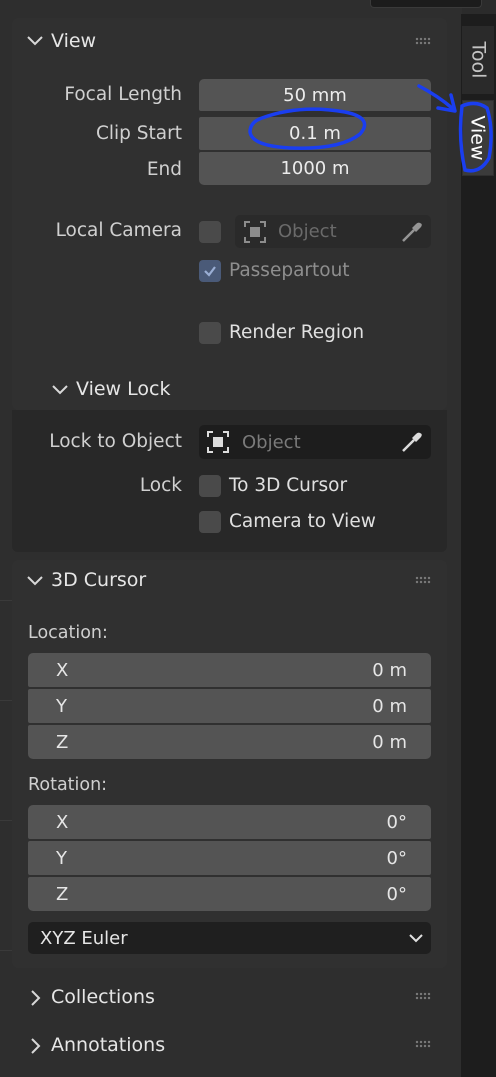 This screenshot has width=496, height=1077. Describe the element at coordinates (389, 706) in the screenshot. I see `location-y-value: 0 m` at that location.